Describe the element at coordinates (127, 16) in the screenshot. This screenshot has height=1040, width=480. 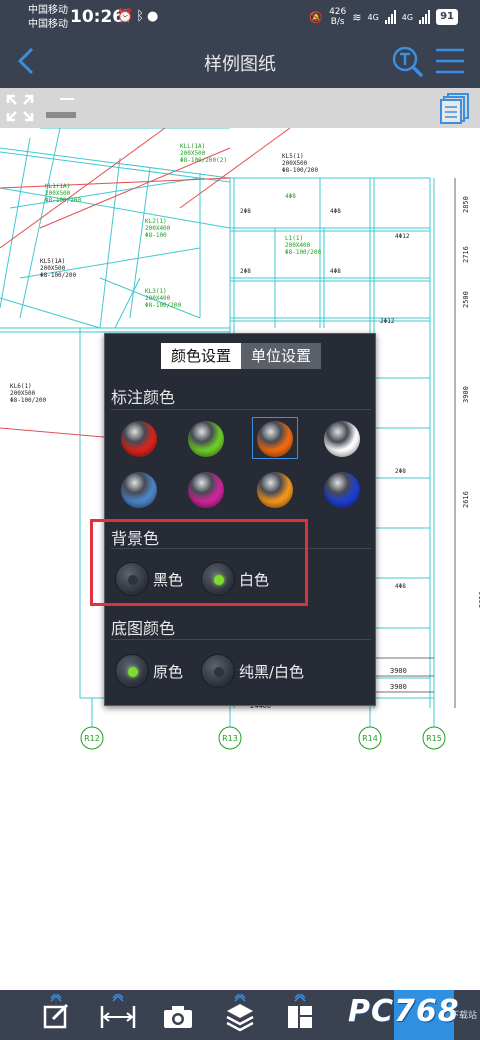
I see `alarm-icon: ⏰` at that location.